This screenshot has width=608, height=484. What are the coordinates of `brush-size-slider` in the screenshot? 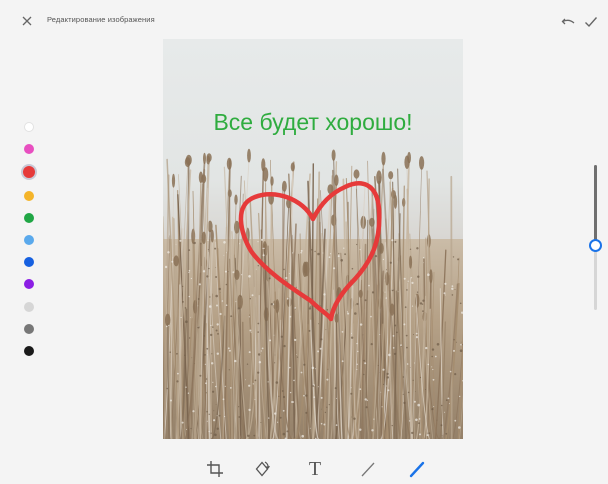 It's located at (596, 240).